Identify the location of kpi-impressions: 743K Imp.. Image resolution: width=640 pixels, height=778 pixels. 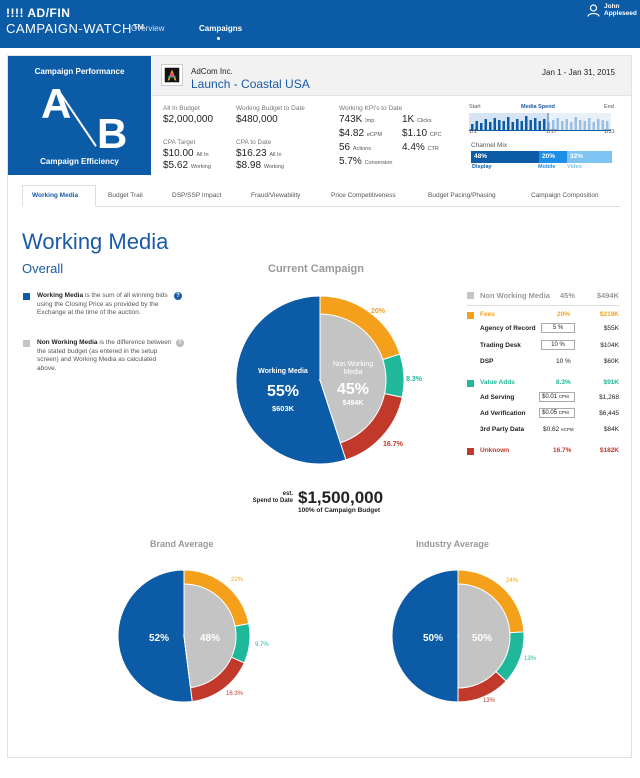
(357, 119).